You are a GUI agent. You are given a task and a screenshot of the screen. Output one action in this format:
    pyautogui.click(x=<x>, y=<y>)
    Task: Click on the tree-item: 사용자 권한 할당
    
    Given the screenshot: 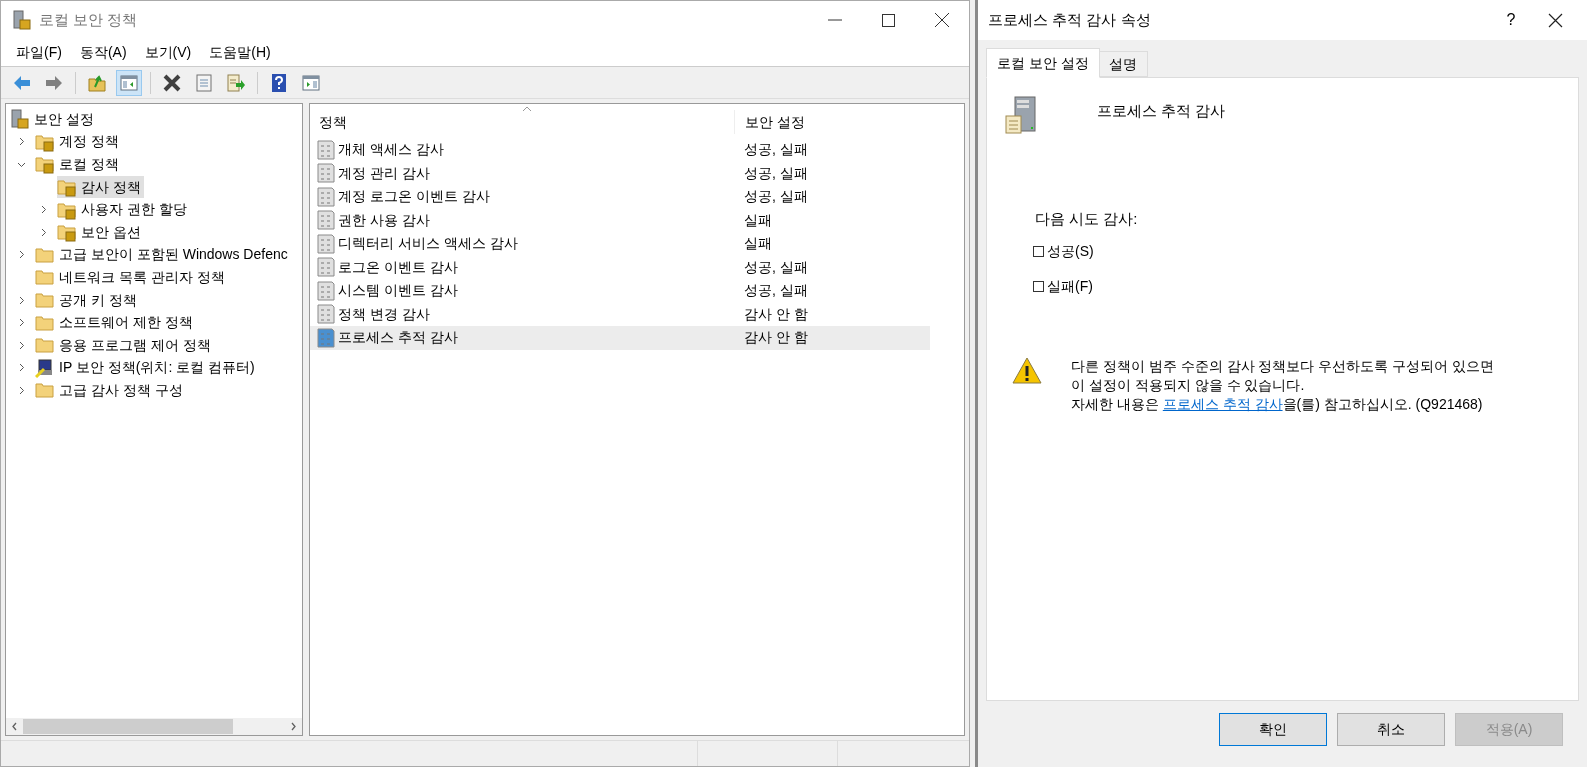 What is the action you would take?
    pyautogui.click(x=123, y=209)
    